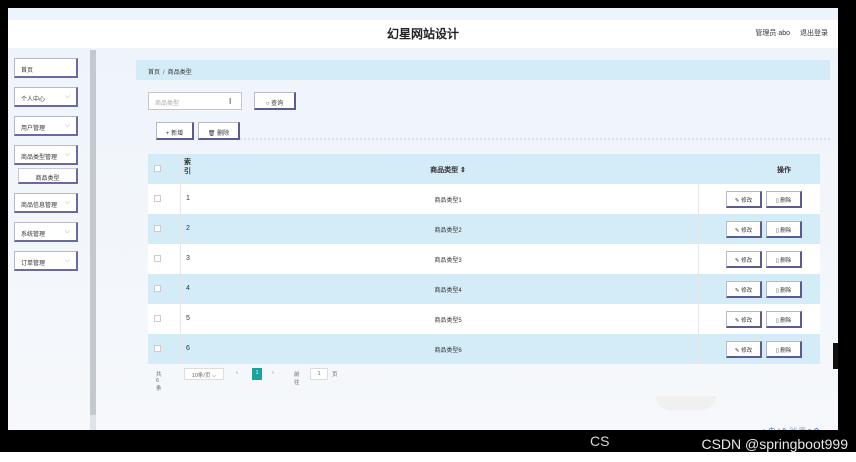 Image resolution: width=856 pixels, height=462 pixels. Describe the element at coordinates (814, 33) in the screenshot. I see `logout-link: 退出登录` at that location.